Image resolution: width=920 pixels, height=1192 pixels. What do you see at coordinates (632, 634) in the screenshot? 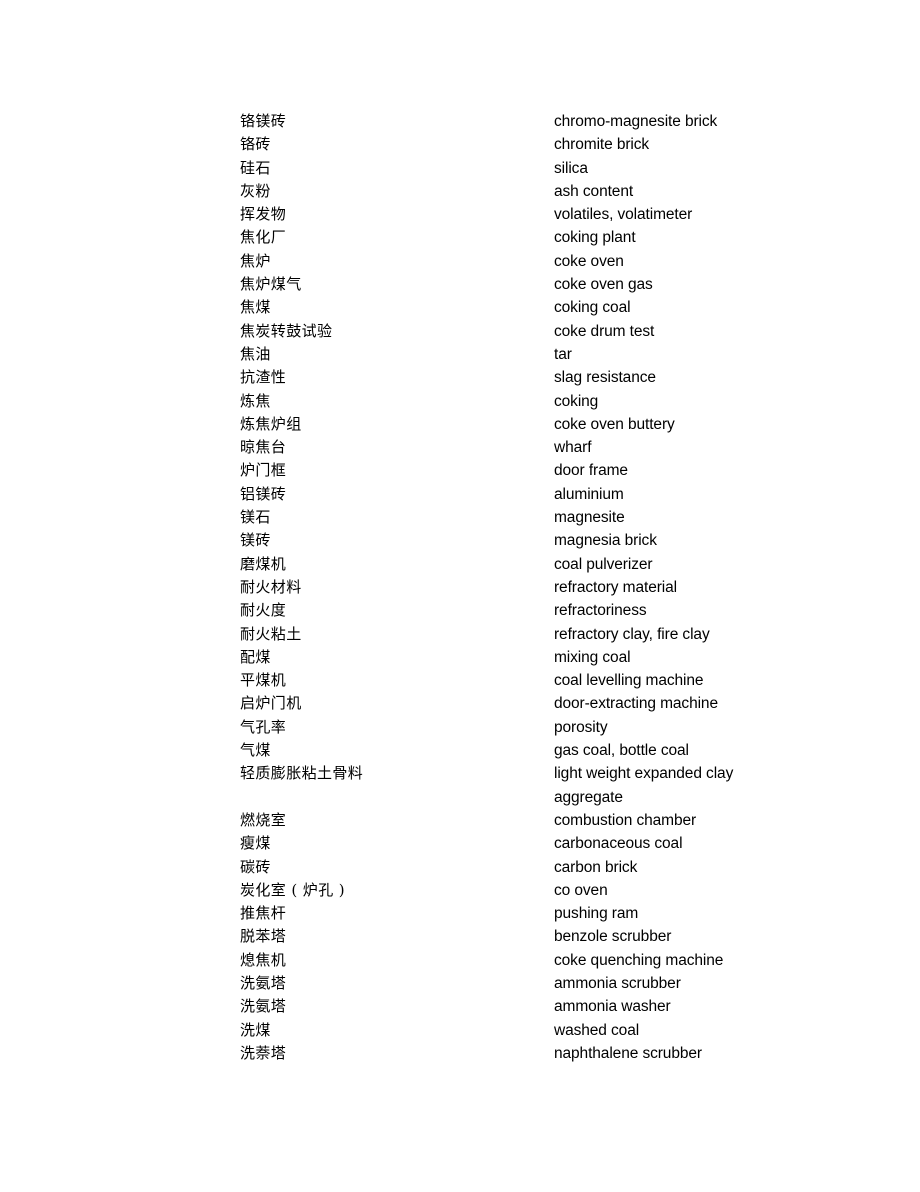
I see `term-english: refractory clay, fire clay` at bounding box center [632, 634].